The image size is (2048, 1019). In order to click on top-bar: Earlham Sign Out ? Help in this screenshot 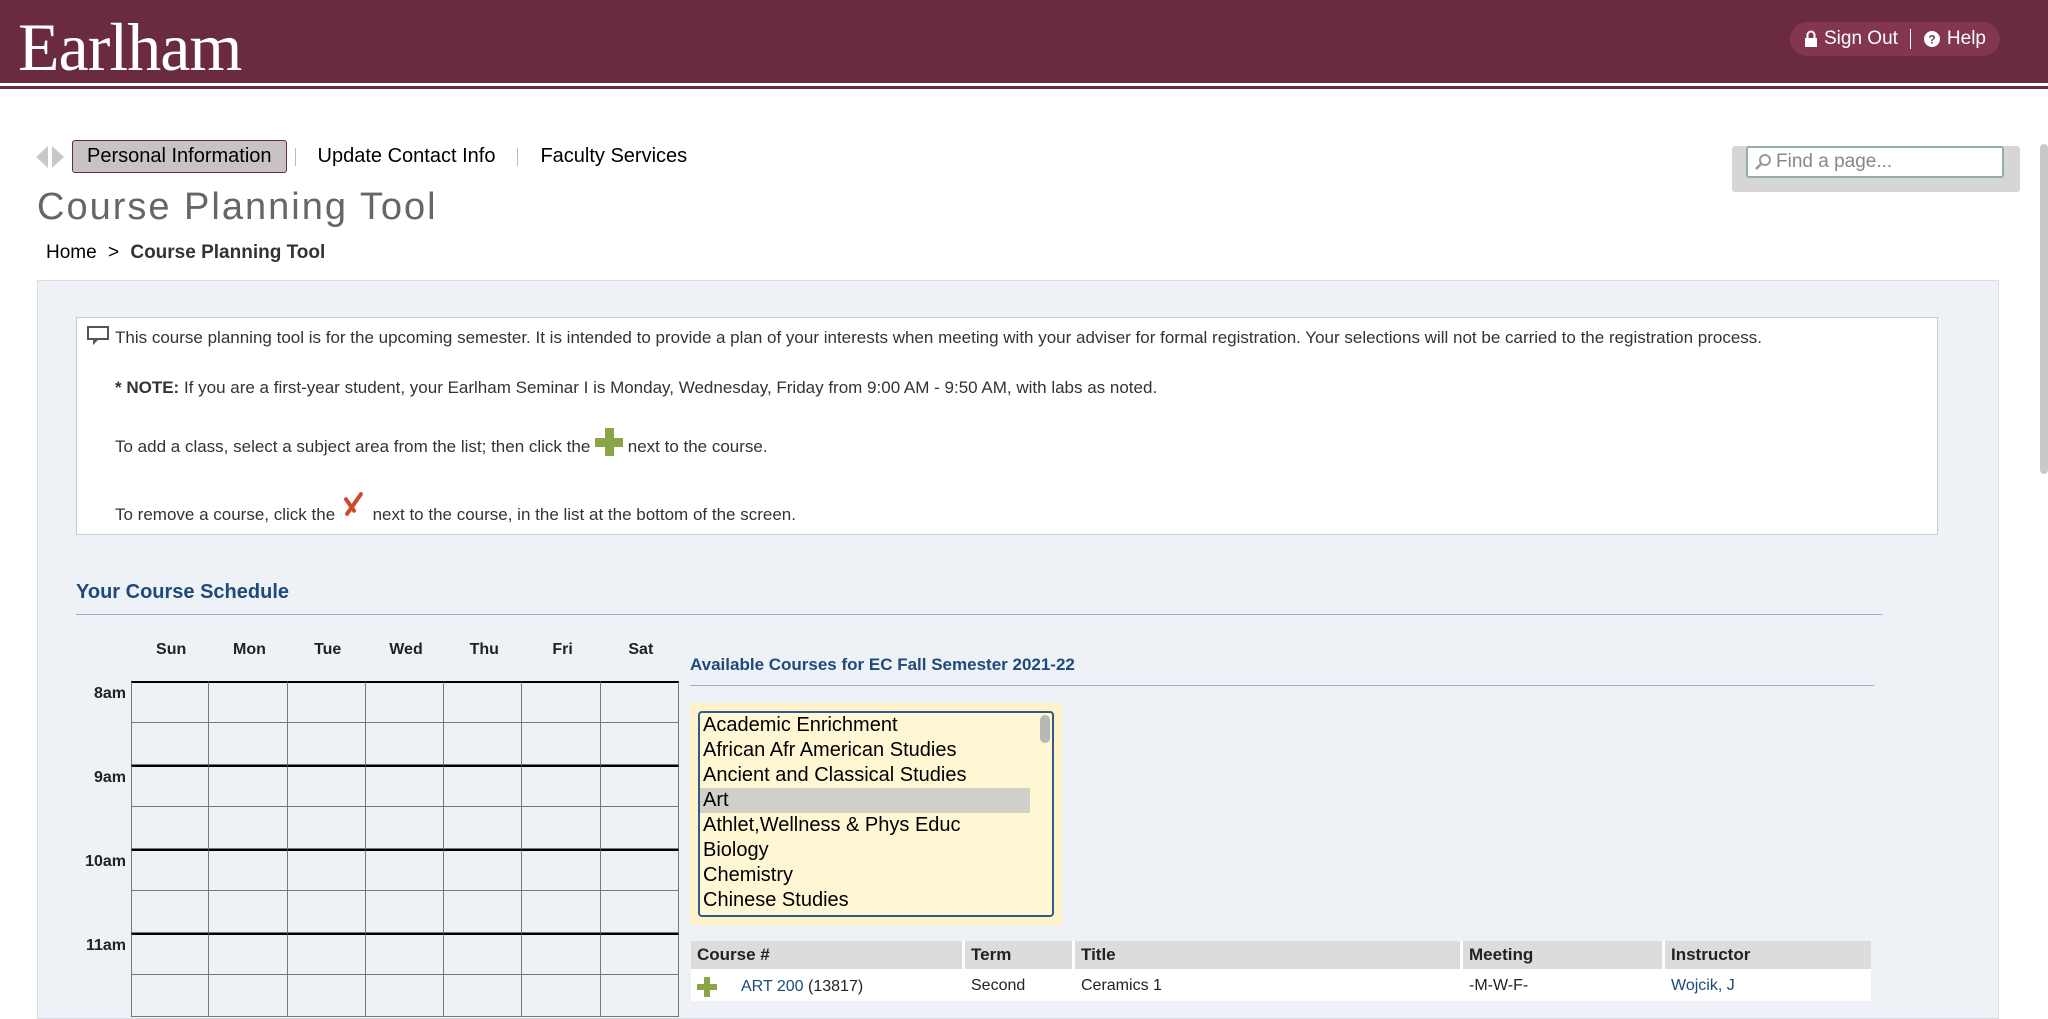, I will do `click(1024, 42)`.